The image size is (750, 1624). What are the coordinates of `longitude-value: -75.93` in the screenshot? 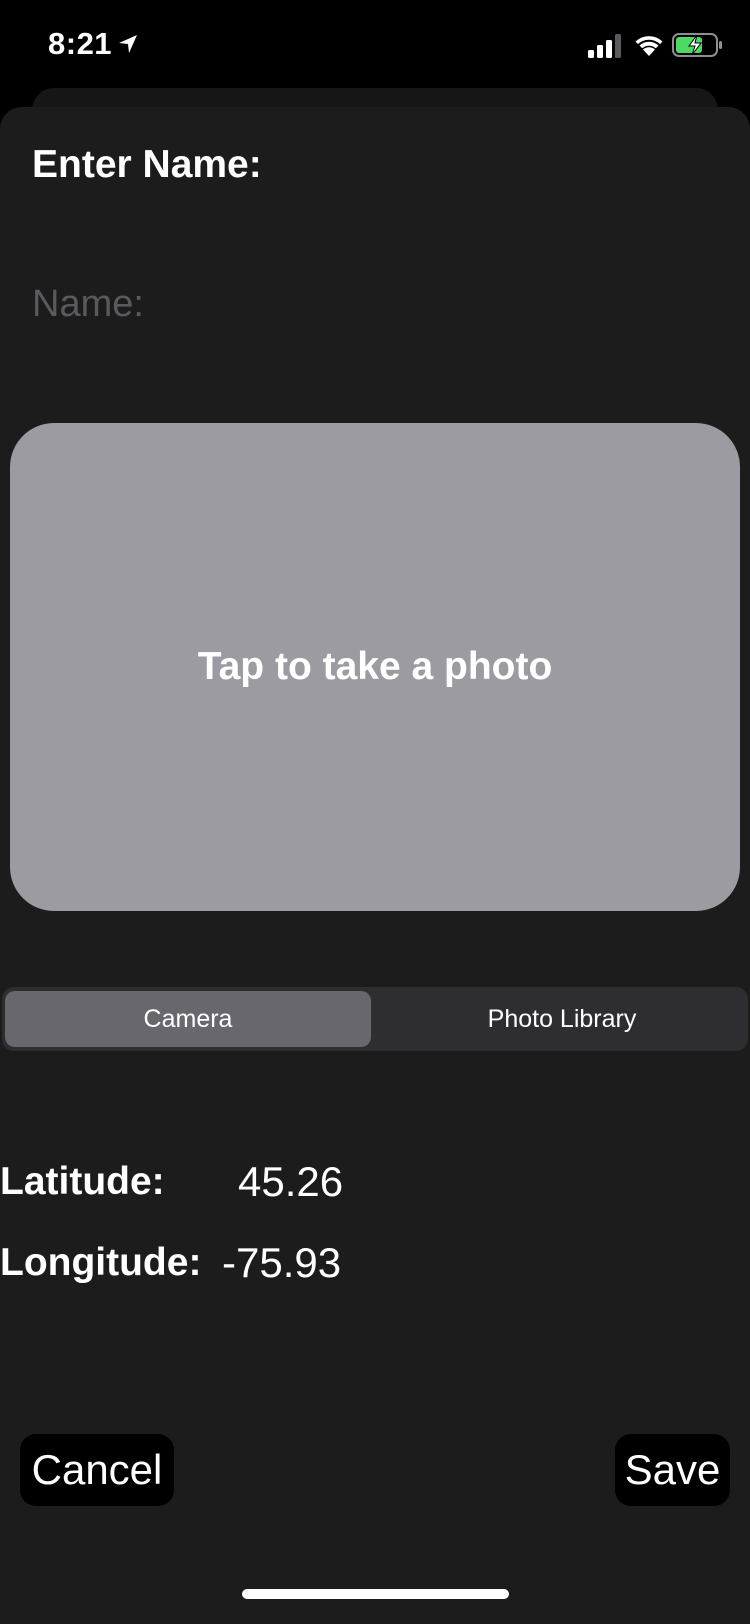 It's located at (282, 1262).